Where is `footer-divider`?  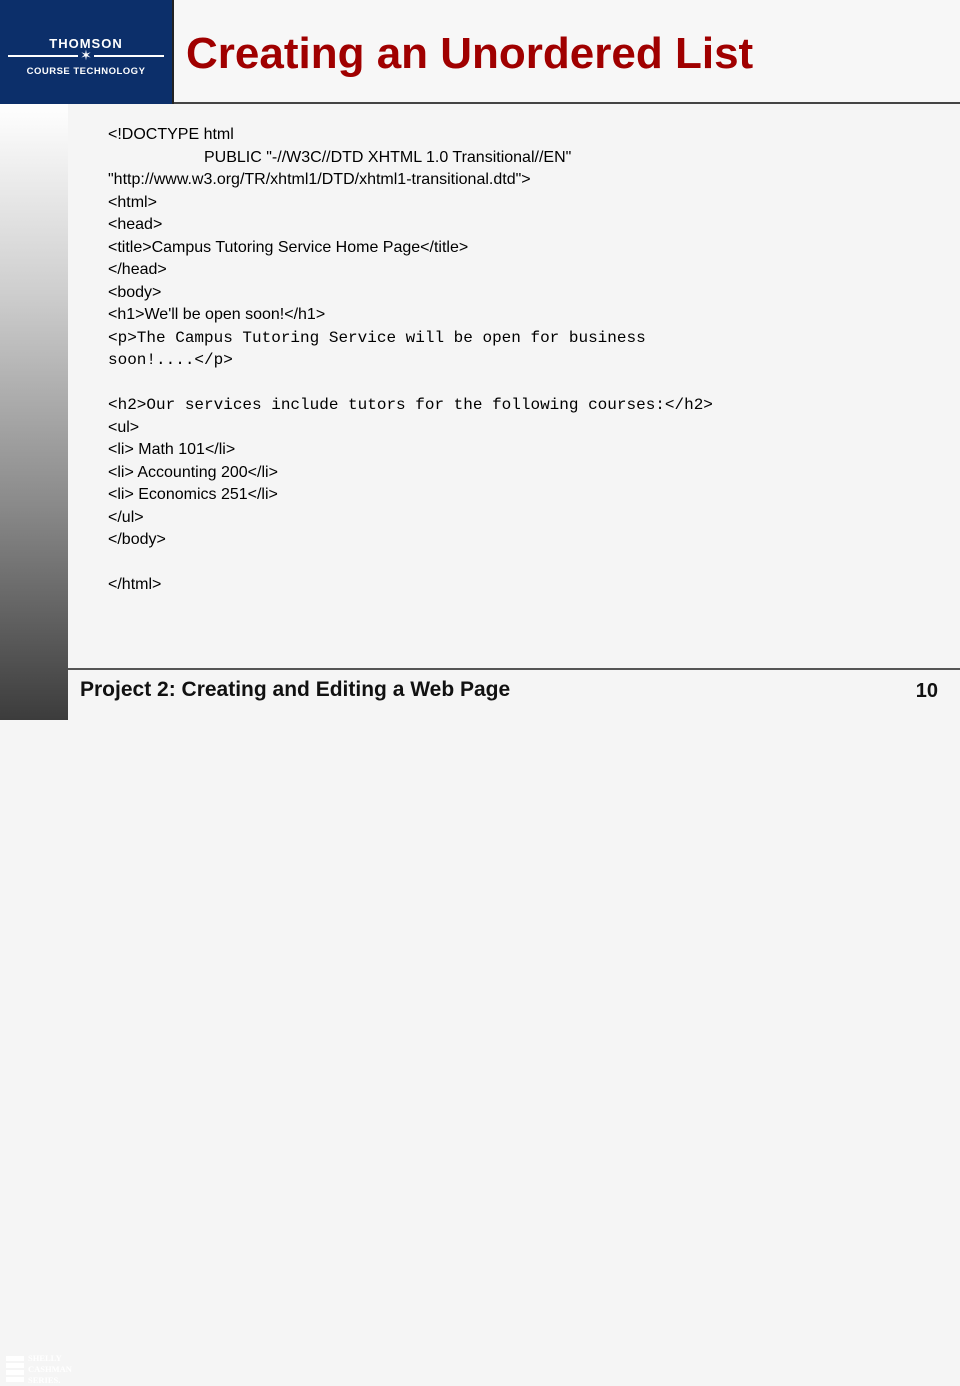 footer-divider is located at coordinates (514, 669).